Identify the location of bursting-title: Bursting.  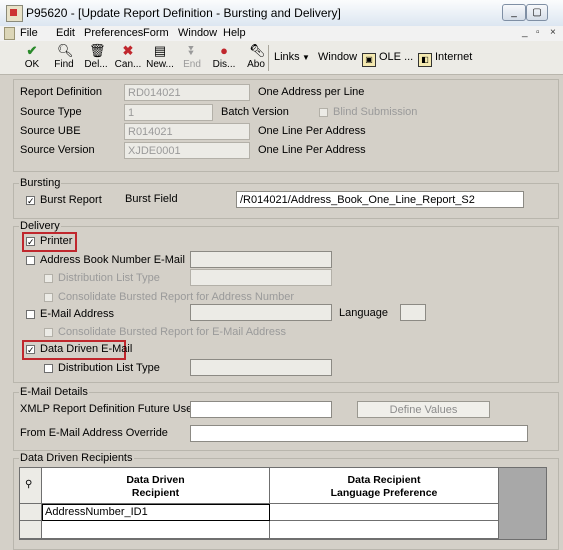
(40, 183).